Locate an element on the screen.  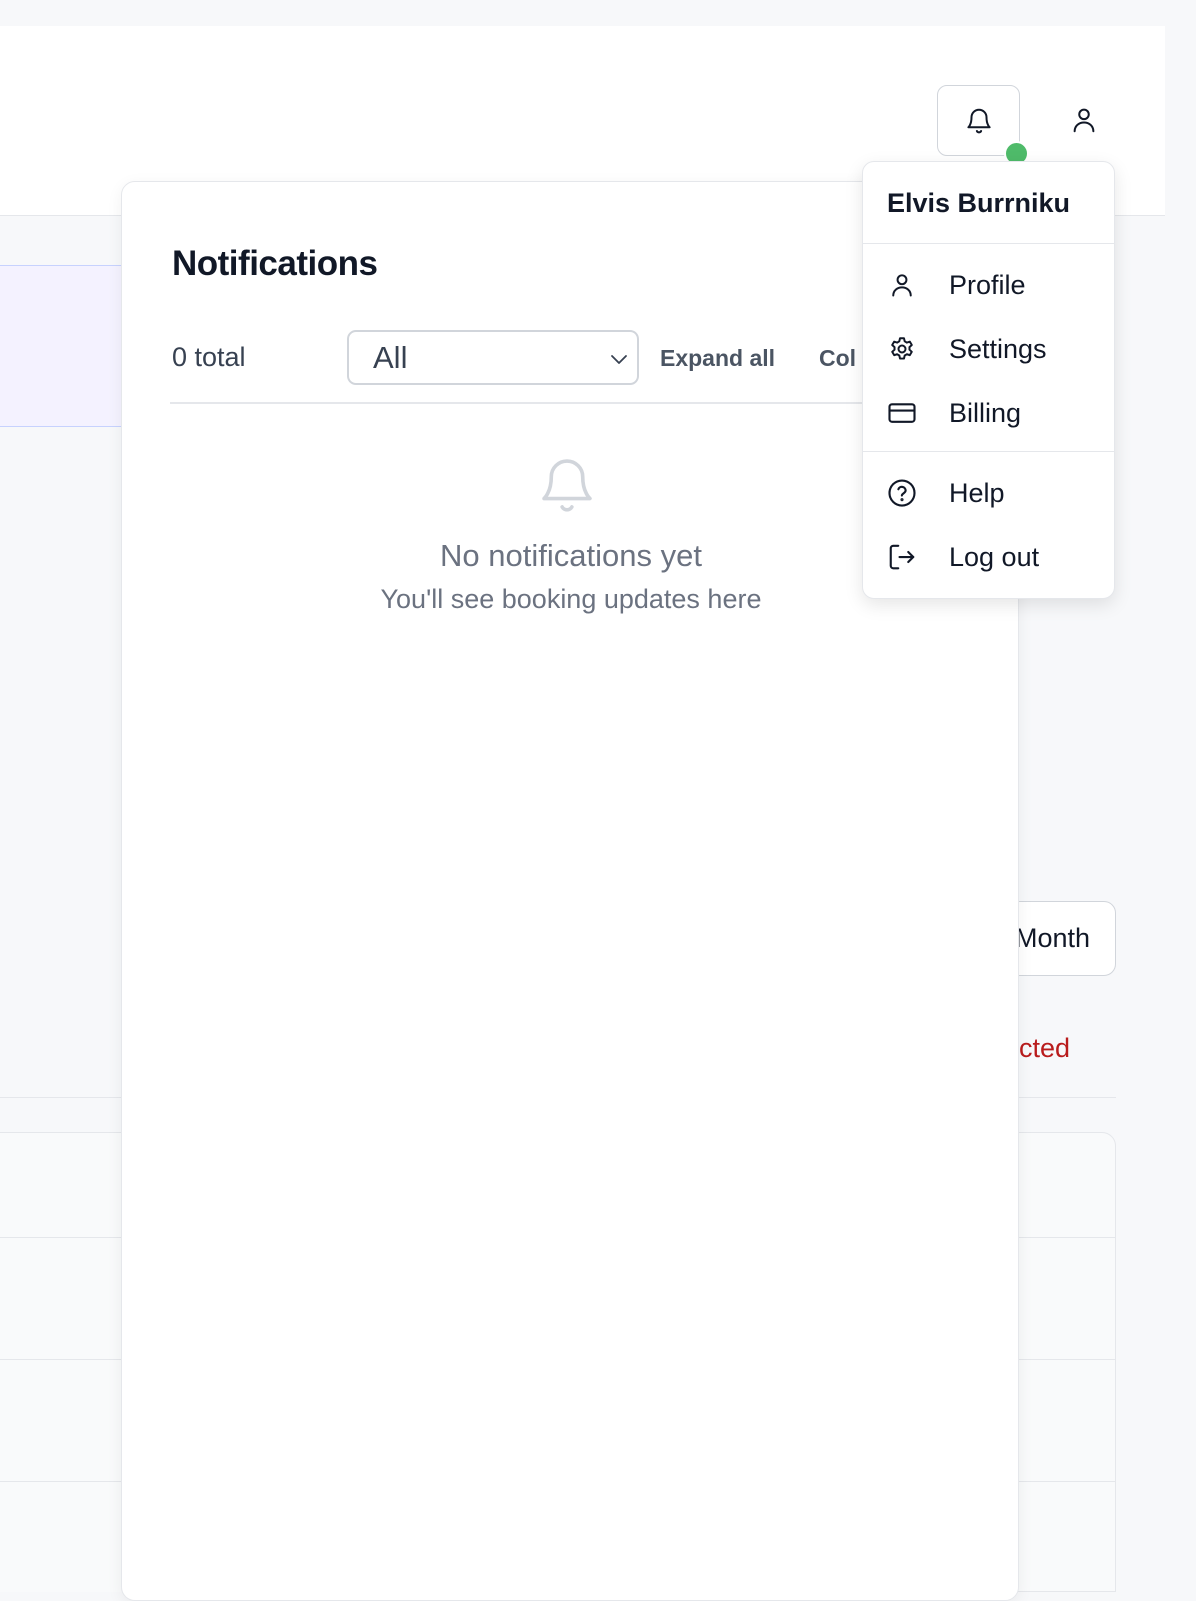
menu-item-label: Settings is located at coordinates (998, 348).